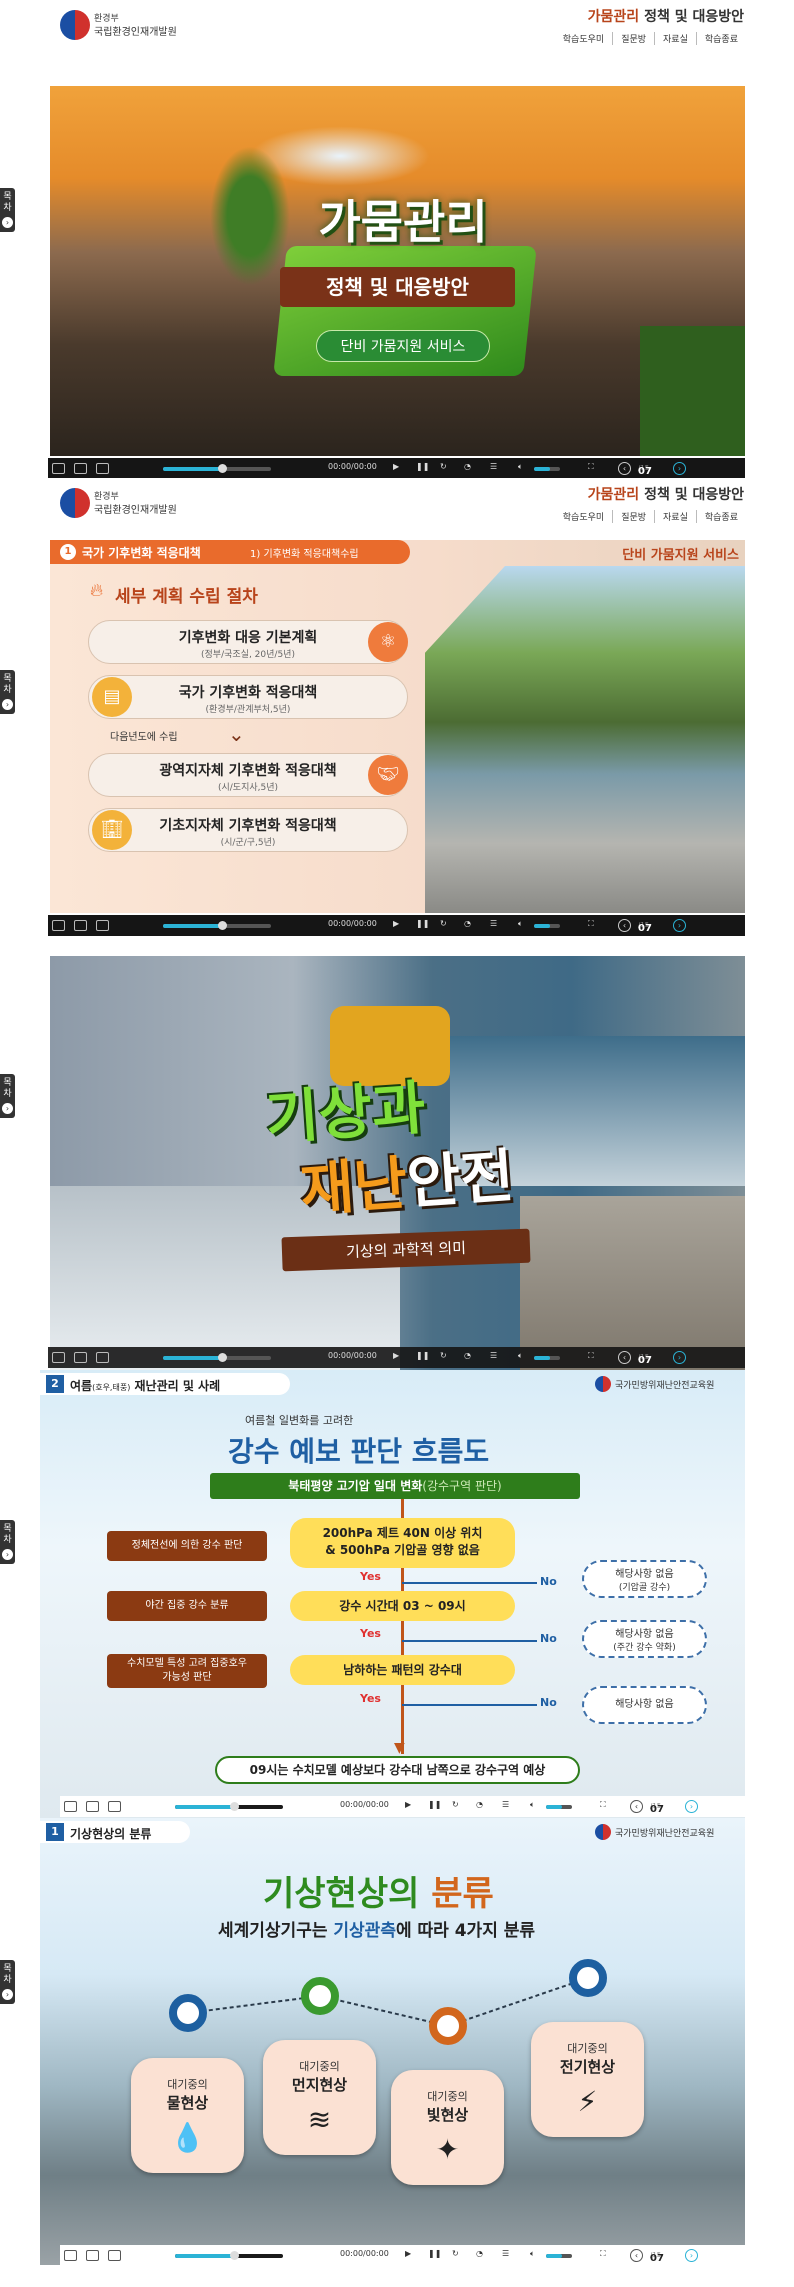 This screenshot has width=794, height=2287. What do you see at coordinates (447, 2127) in the screenshot?
I see `card-light: 대기중의 빛현상 ✦` at bounding box center [447, 2127].